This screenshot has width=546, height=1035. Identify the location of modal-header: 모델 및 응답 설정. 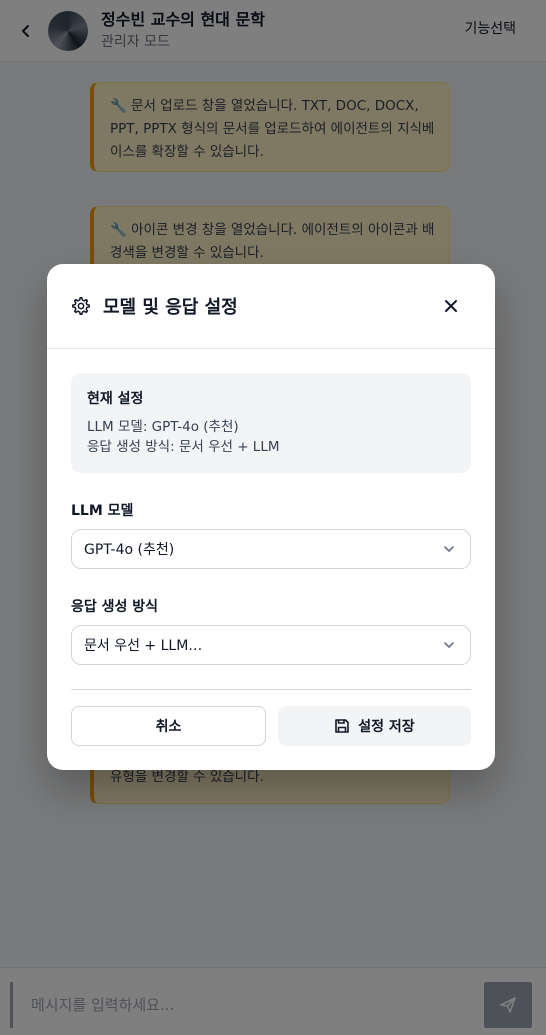
(271, 306).